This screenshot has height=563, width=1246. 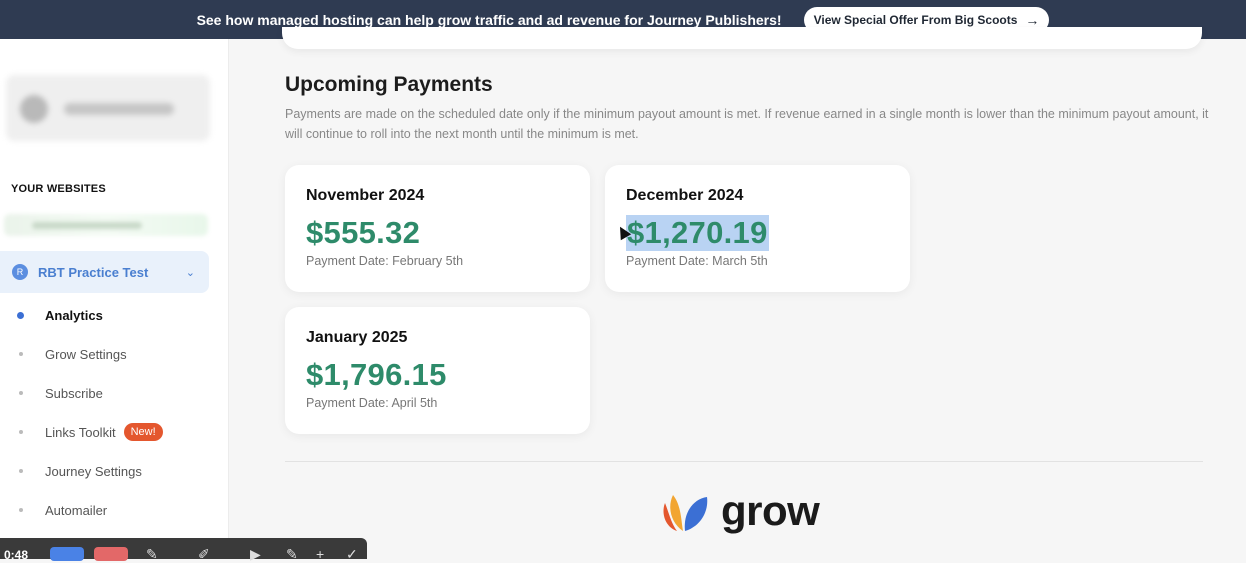 What do you see at coordinates (114, 315) in the screenshot?
I see `sidebar-item-analytics: Analytics` at bounding box center [114, 315].